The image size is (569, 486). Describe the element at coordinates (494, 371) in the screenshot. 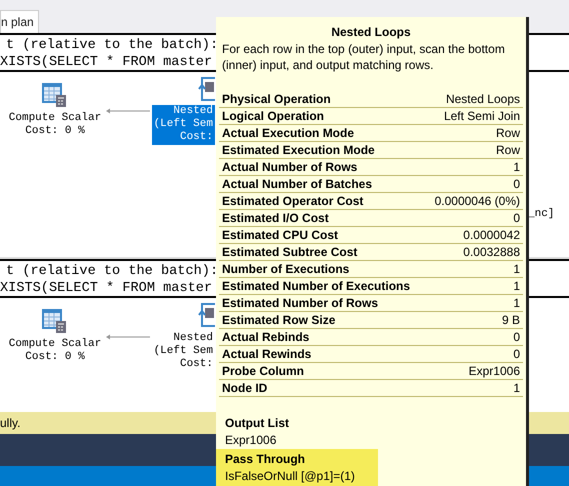

I see `property-value: Expr1006` at that location.